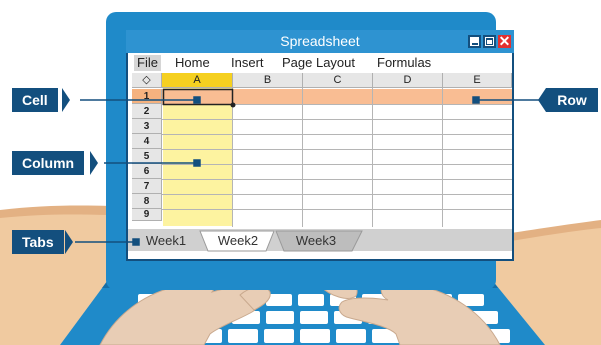  What do you see at coordinates (572, 100) in the screenshot?
I see `callout-row: Row` at bounding box center [572, 100].